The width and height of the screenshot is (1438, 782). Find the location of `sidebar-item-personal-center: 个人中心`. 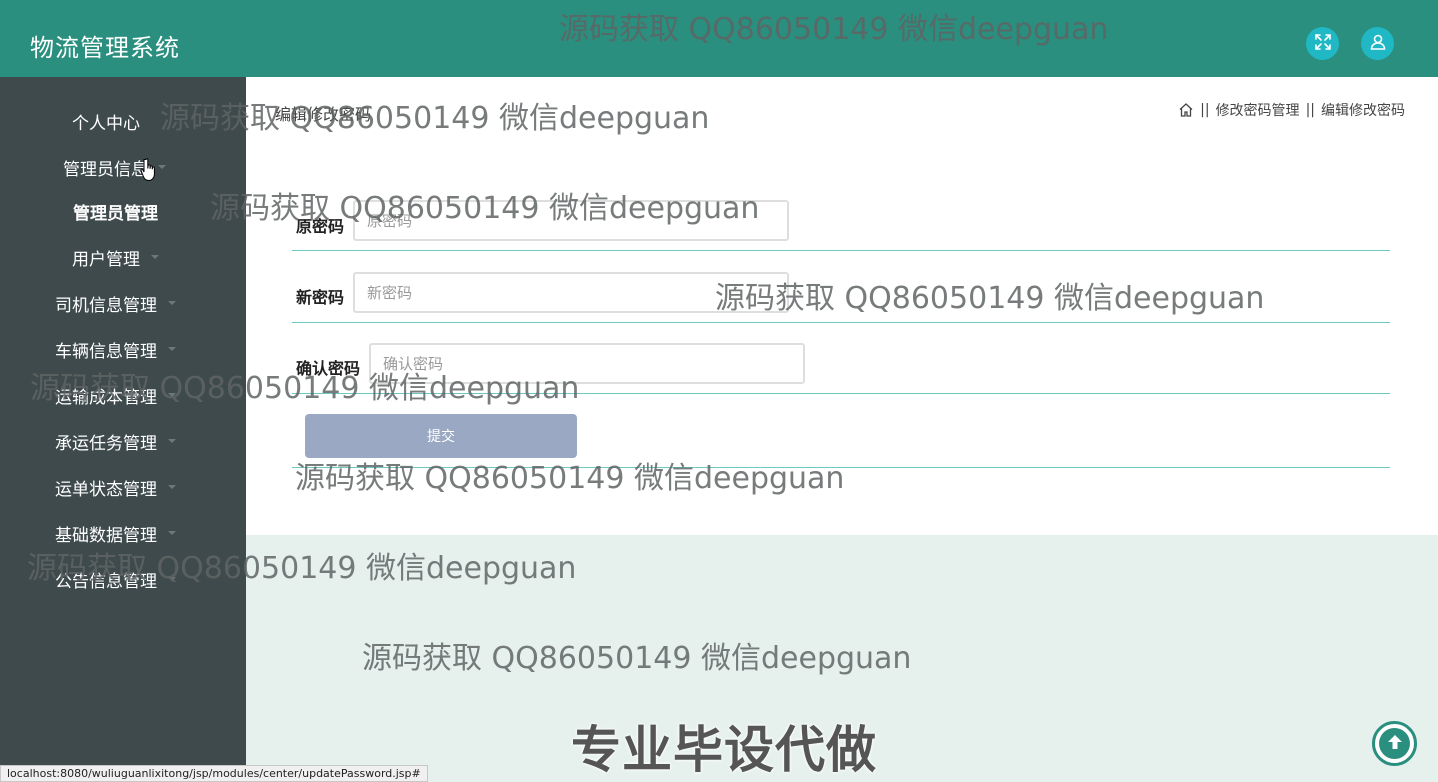

sidebar-item-personal-center: 个人中心 is located at coordinates (123, 121).